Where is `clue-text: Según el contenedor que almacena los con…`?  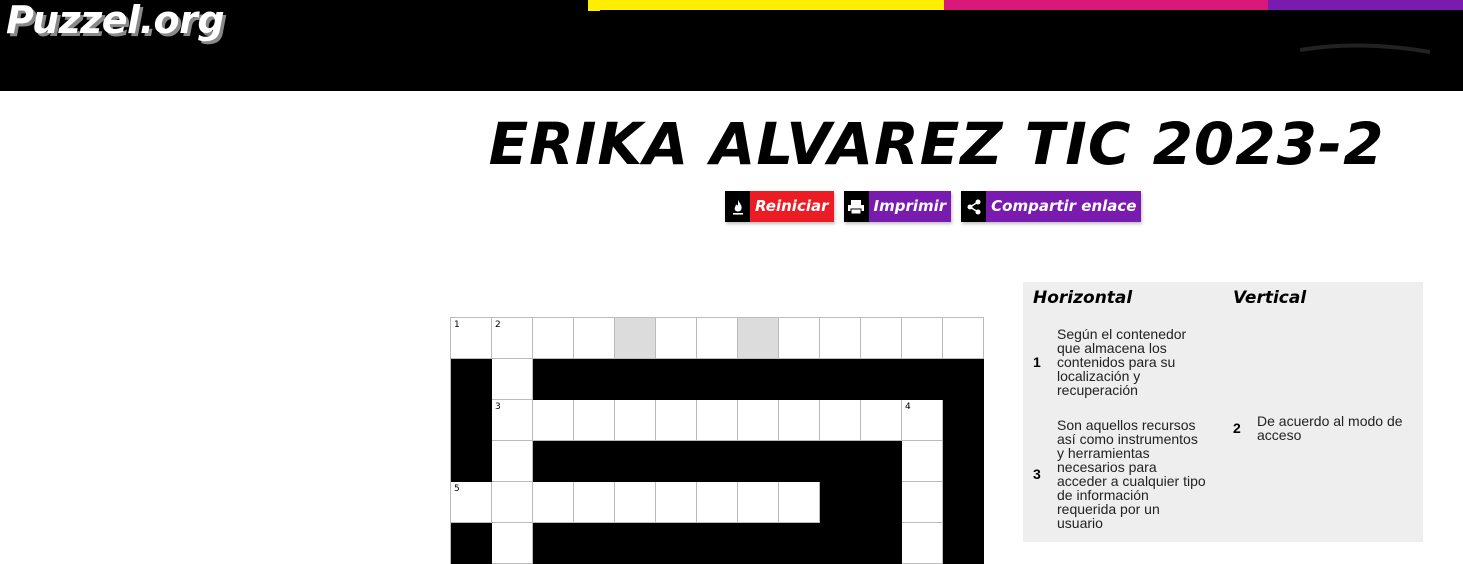
clue-text: Según el contenedor que almacena los con… is located at coordinates (1122, 362).